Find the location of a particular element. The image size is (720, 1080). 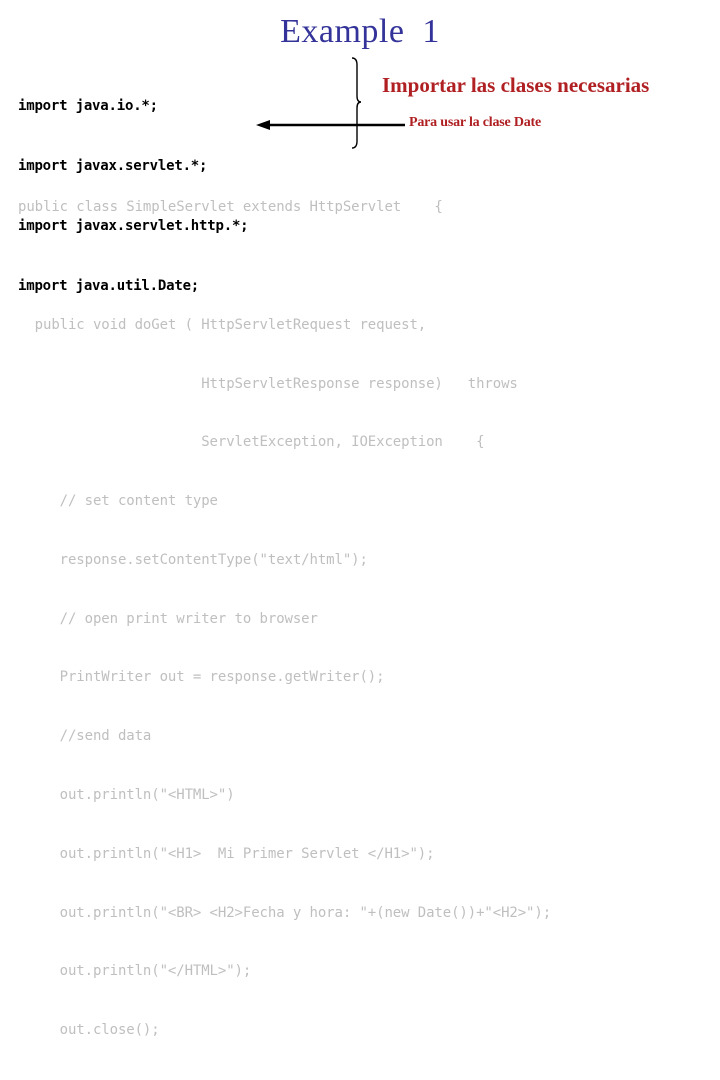

code-line: // open print writer to browser is located at coordinates (284, 620).